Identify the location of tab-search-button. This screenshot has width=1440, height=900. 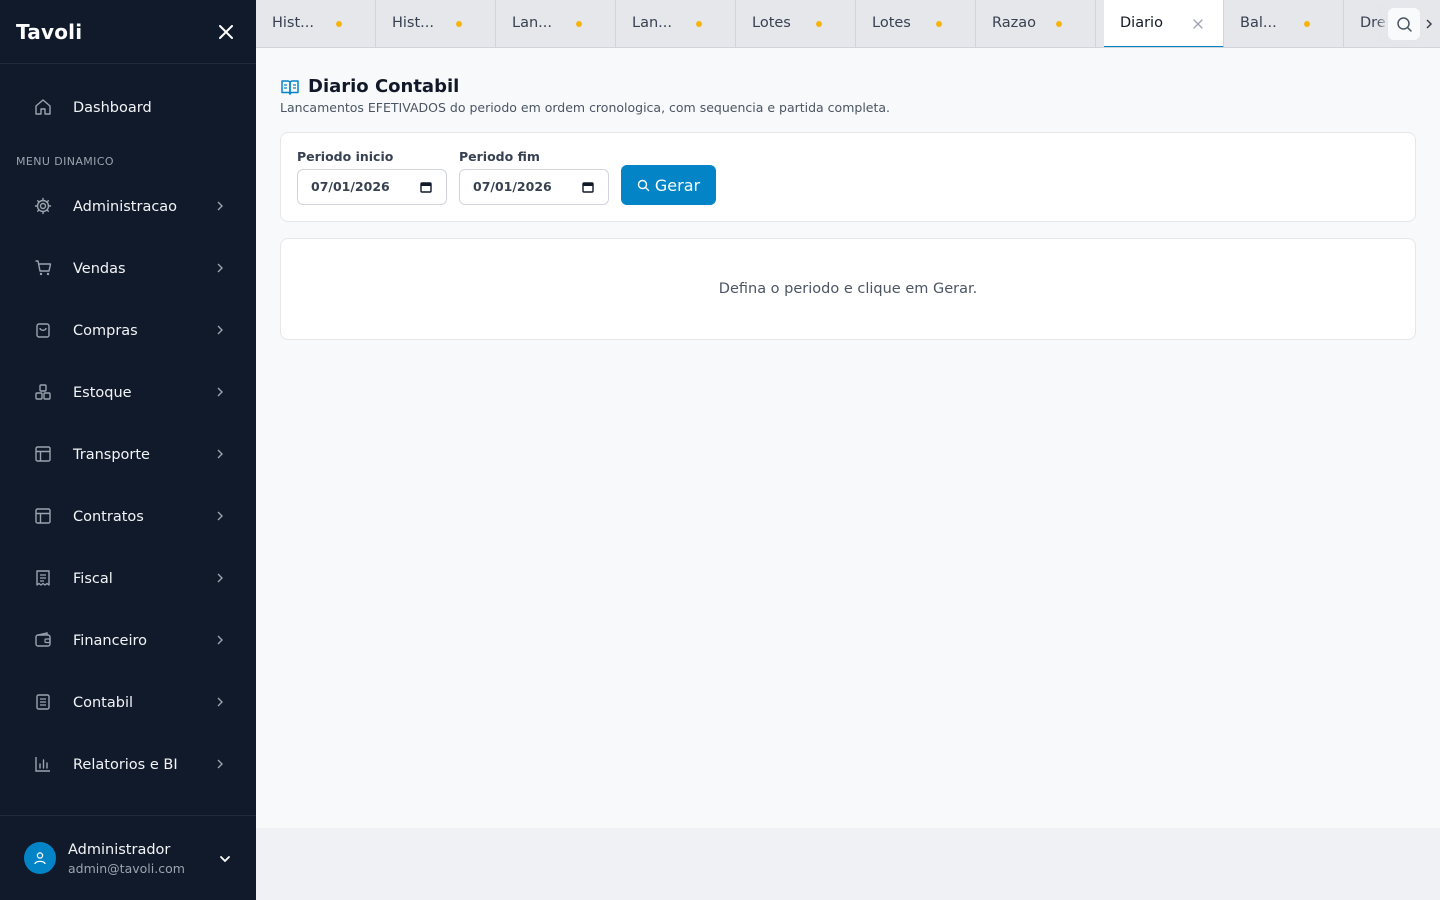
(1404, 24).